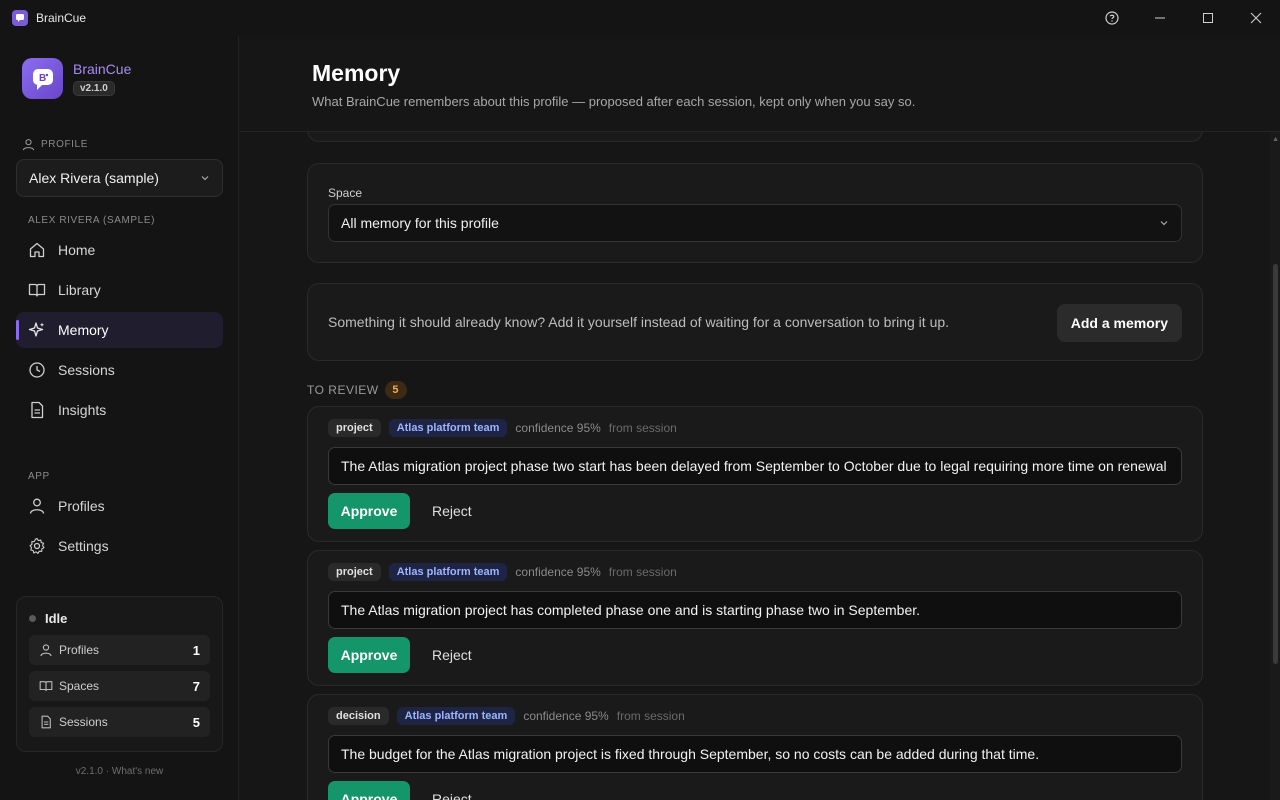  Describe the element at coordinates (345, 193) in the screenshot. I see `space-label: Space` at that location.